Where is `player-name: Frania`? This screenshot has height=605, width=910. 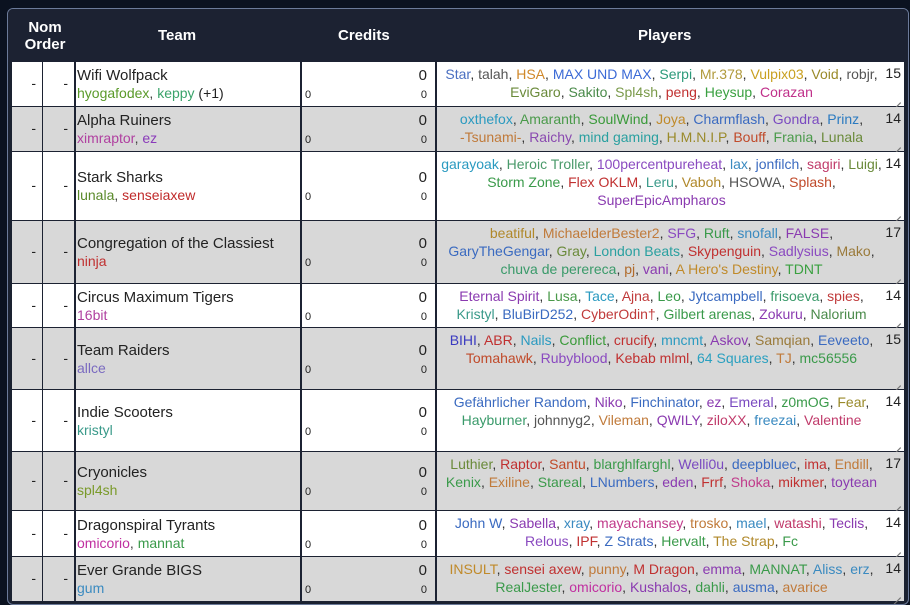 player-name: Frania is located at coordinates (794, 137).